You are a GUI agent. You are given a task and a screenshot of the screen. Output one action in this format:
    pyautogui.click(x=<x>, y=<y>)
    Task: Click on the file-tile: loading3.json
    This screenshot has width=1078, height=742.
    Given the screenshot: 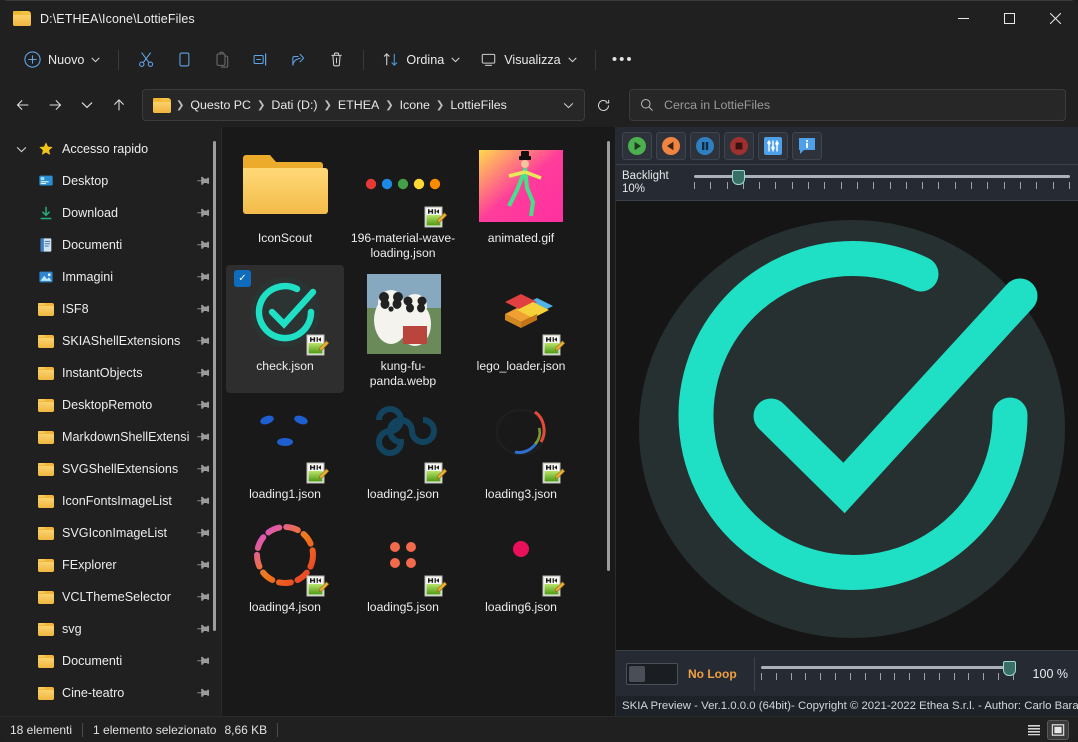 What is the action you would take?
    pyautogui.click(x=521, y=449)
    